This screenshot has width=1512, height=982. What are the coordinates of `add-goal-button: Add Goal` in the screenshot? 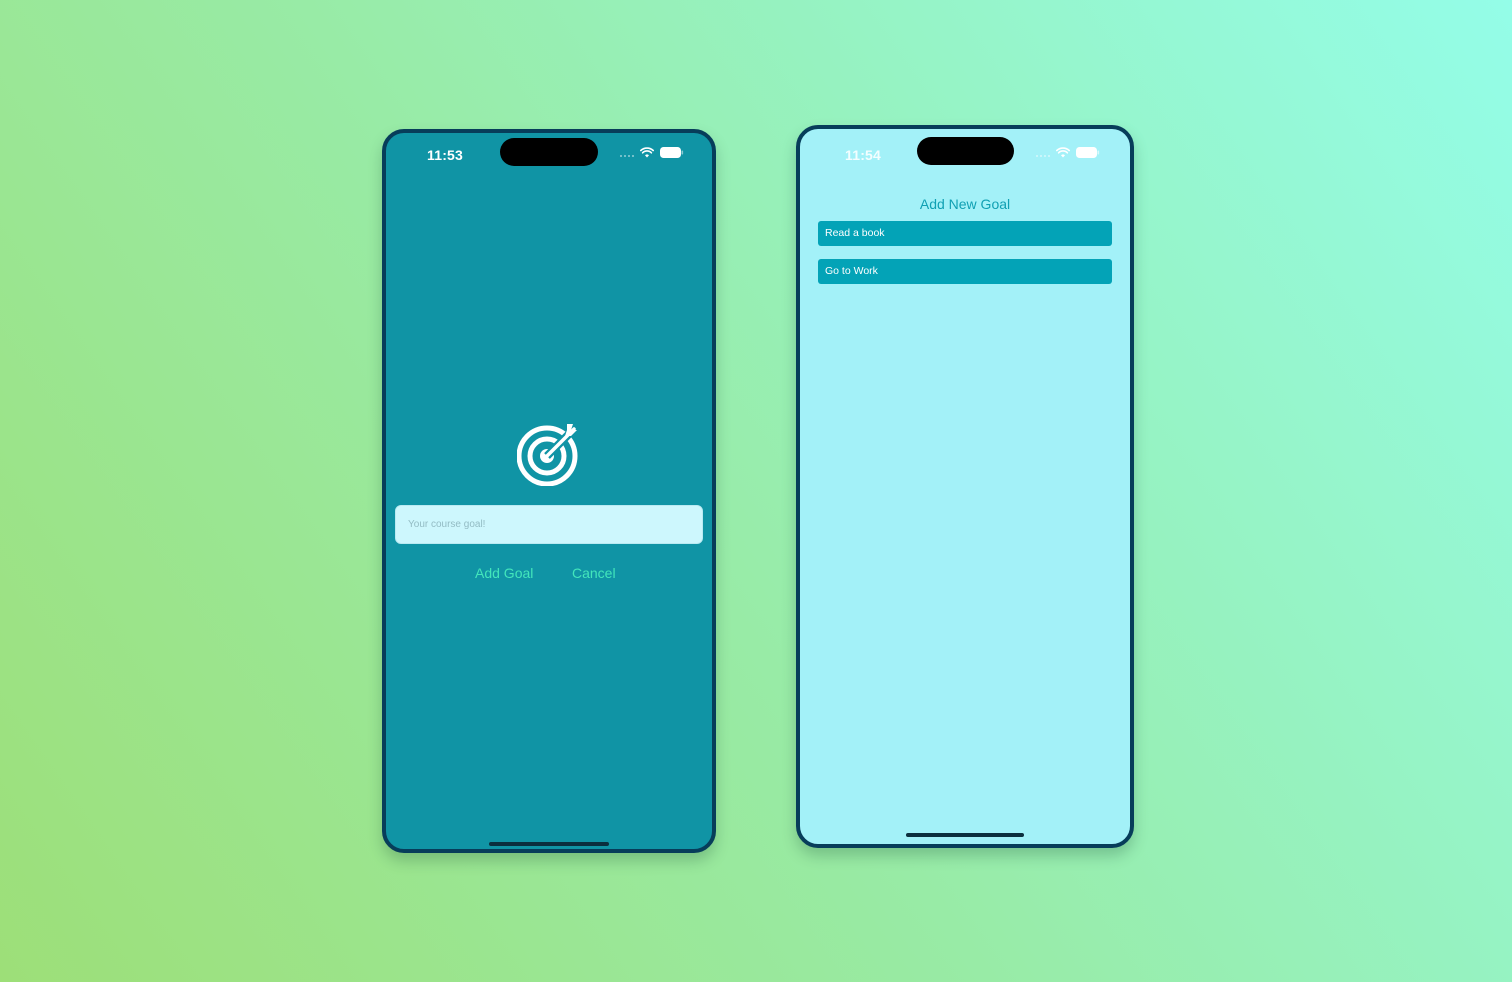 It's located at (504, 573).